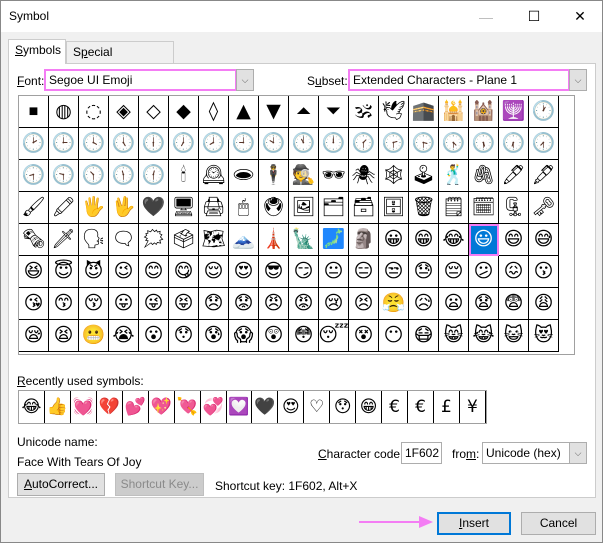 The image size is (603, 543). I want to click on symbol-cell: ▲, so click(244, 112).